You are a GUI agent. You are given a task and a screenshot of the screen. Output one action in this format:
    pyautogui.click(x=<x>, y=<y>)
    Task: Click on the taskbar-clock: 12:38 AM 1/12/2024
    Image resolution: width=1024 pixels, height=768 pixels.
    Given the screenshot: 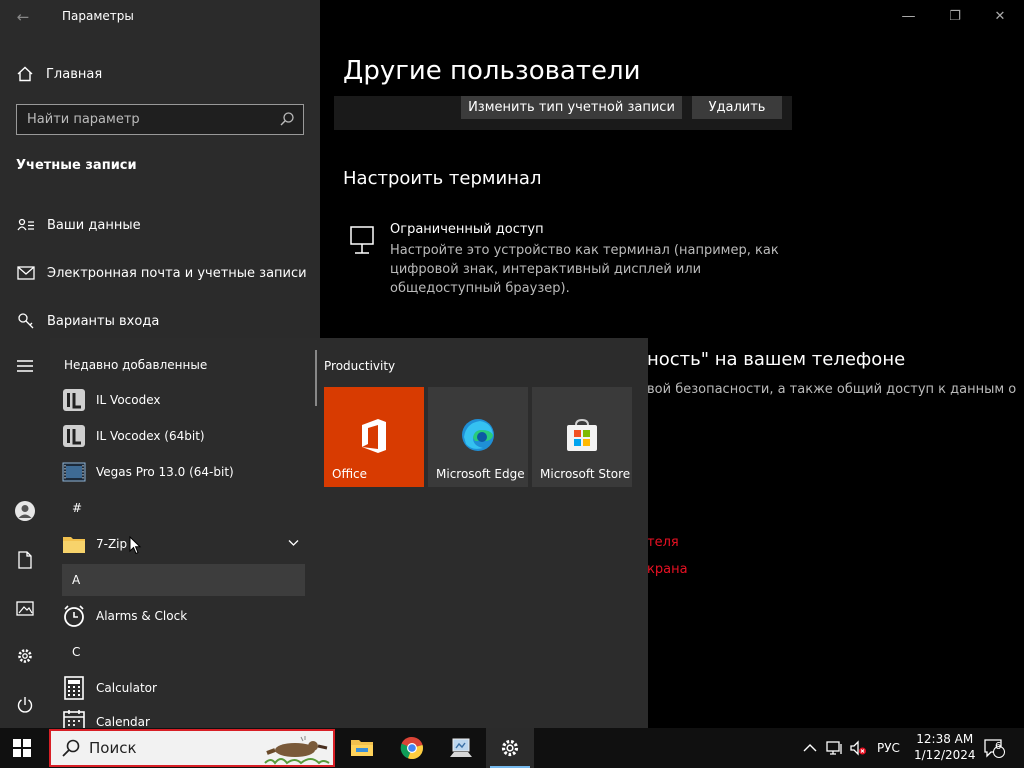 What is the action you would take?
    pyautogui.click(x=945, y=747)
    